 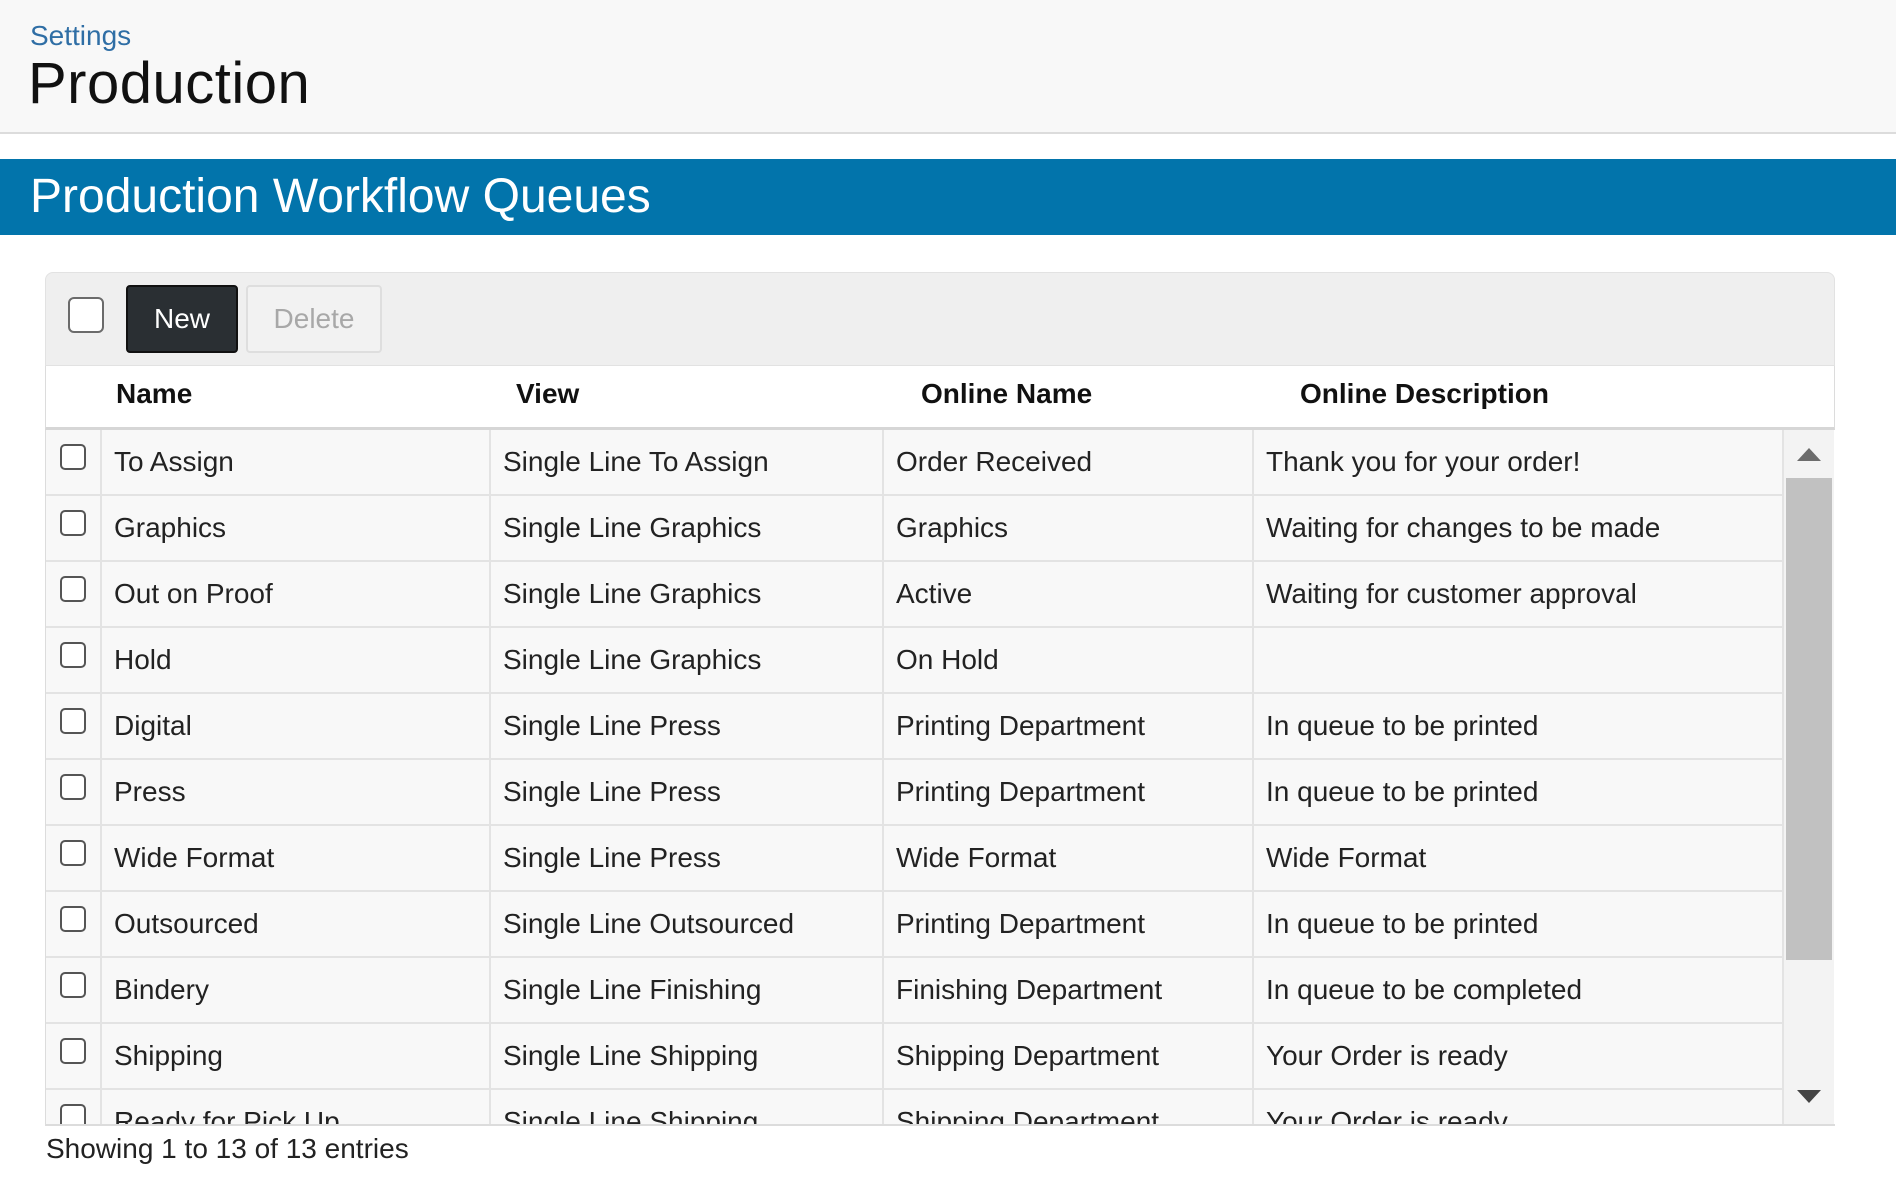 I want to click on table-header: Name View Online Name Online Description, so click(x=940, y=398).